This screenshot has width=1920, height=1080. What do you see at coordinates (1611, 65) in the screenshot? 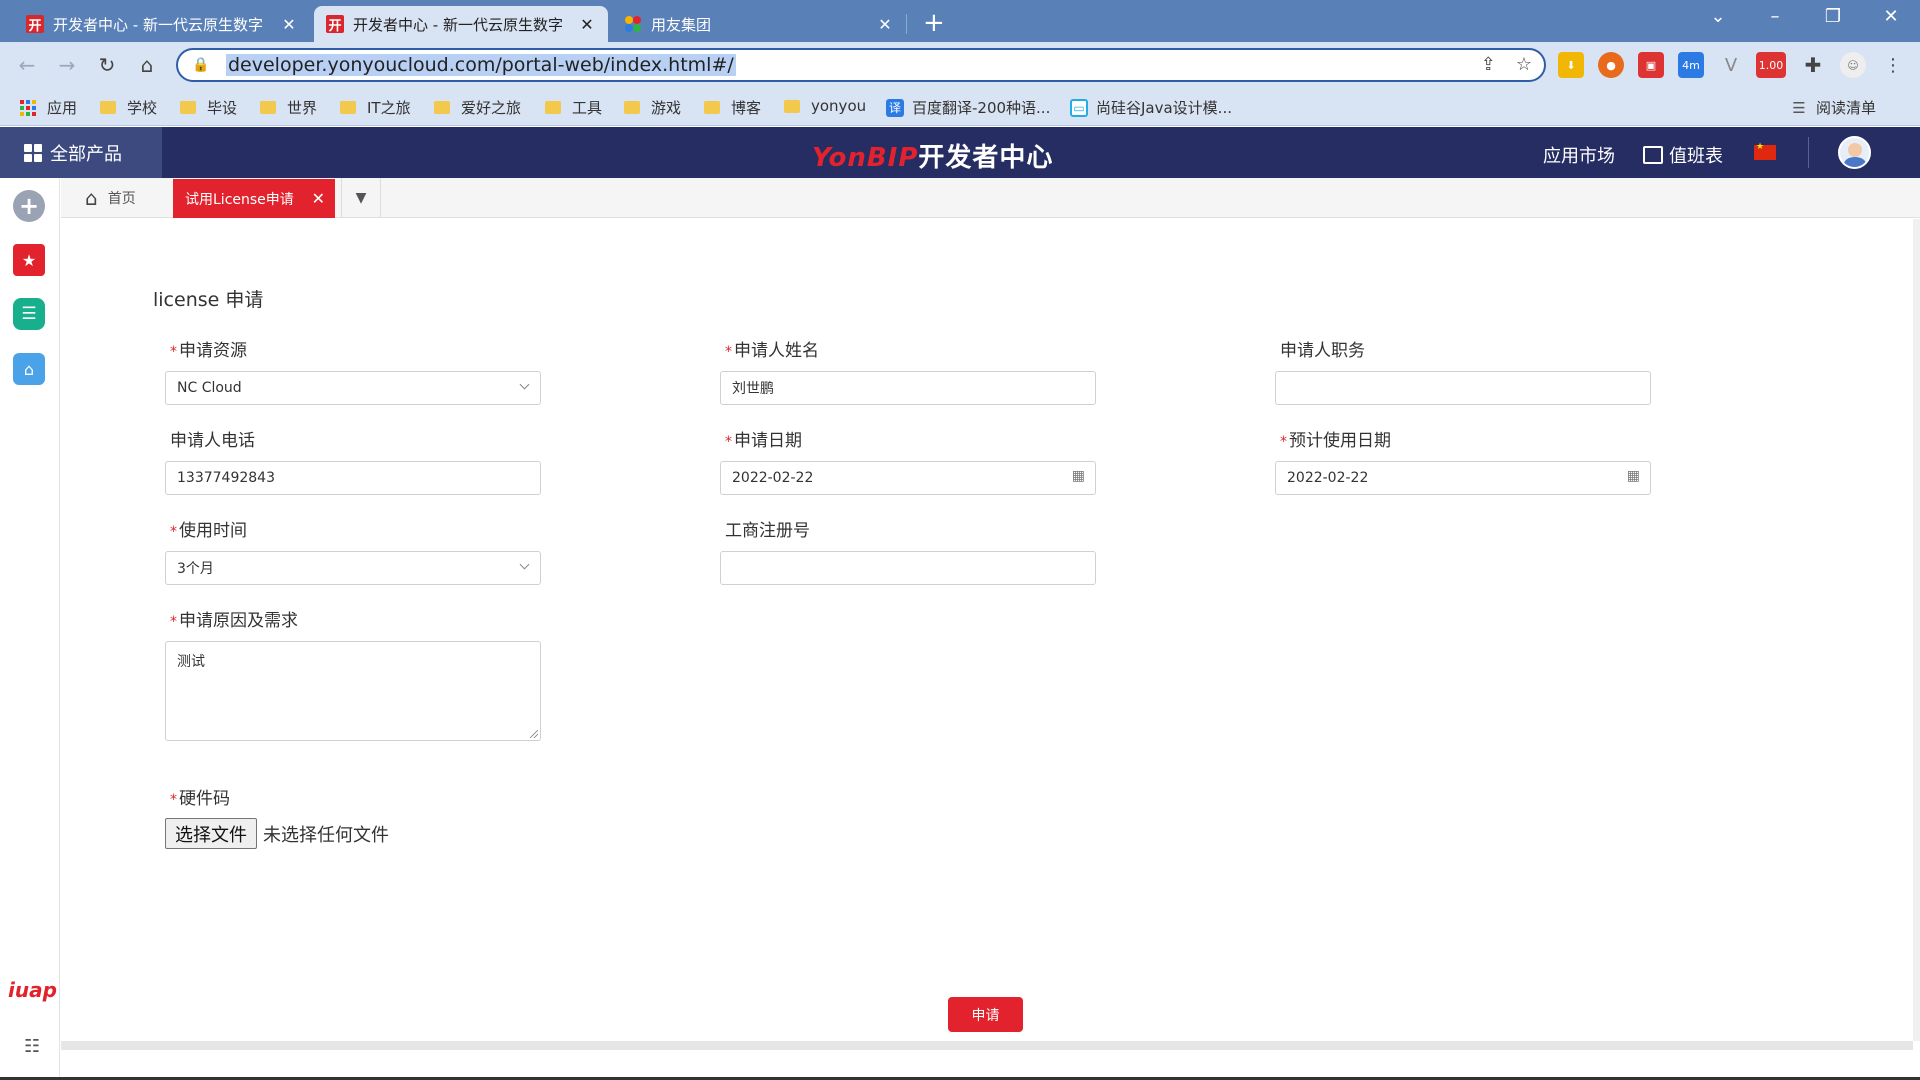
I see `firefox-extension-icon: ●` at bounding box center [1611, 65].